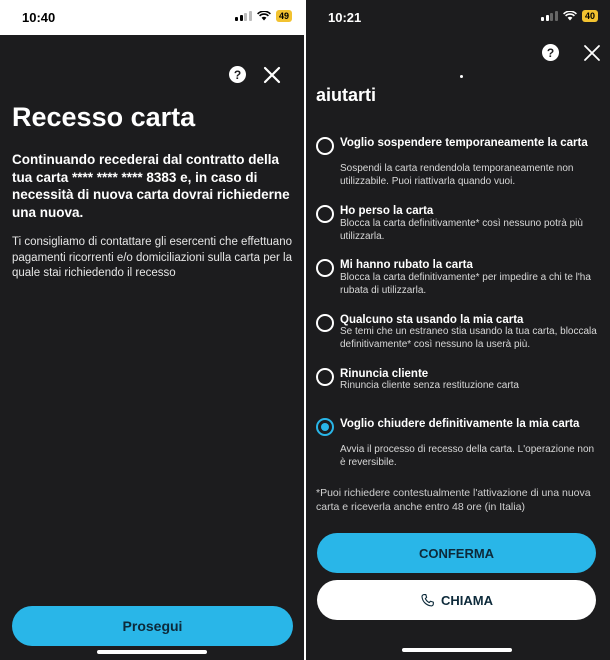 The width and height of the screenshot is (610, 660). I want to click on option-title: Mi hanno rubato la carta, so click(406, 265).